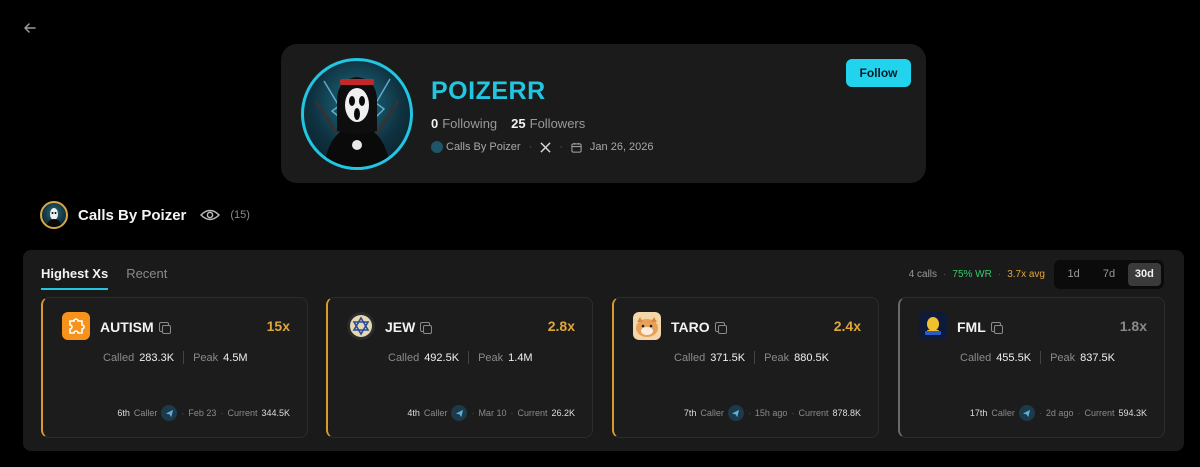 The height and width of the screenshot is (467, 1200). What do you see at coordinates (460, 357) in the screenshot?
I see `token-stats: Called 492.5K Peak 1.4M` at bounding box center [460, 357].